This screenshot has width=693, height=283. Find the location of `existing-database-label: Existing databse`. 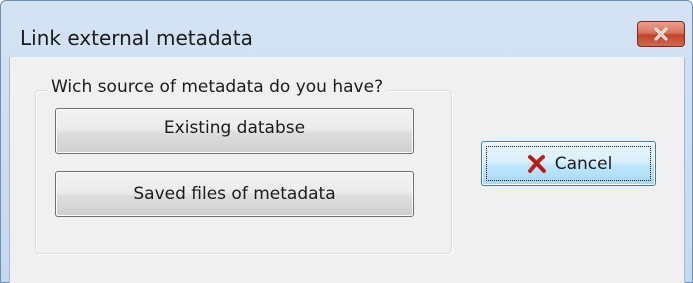

existing-database-label: Existing databse is located at coordinates (234, 128).